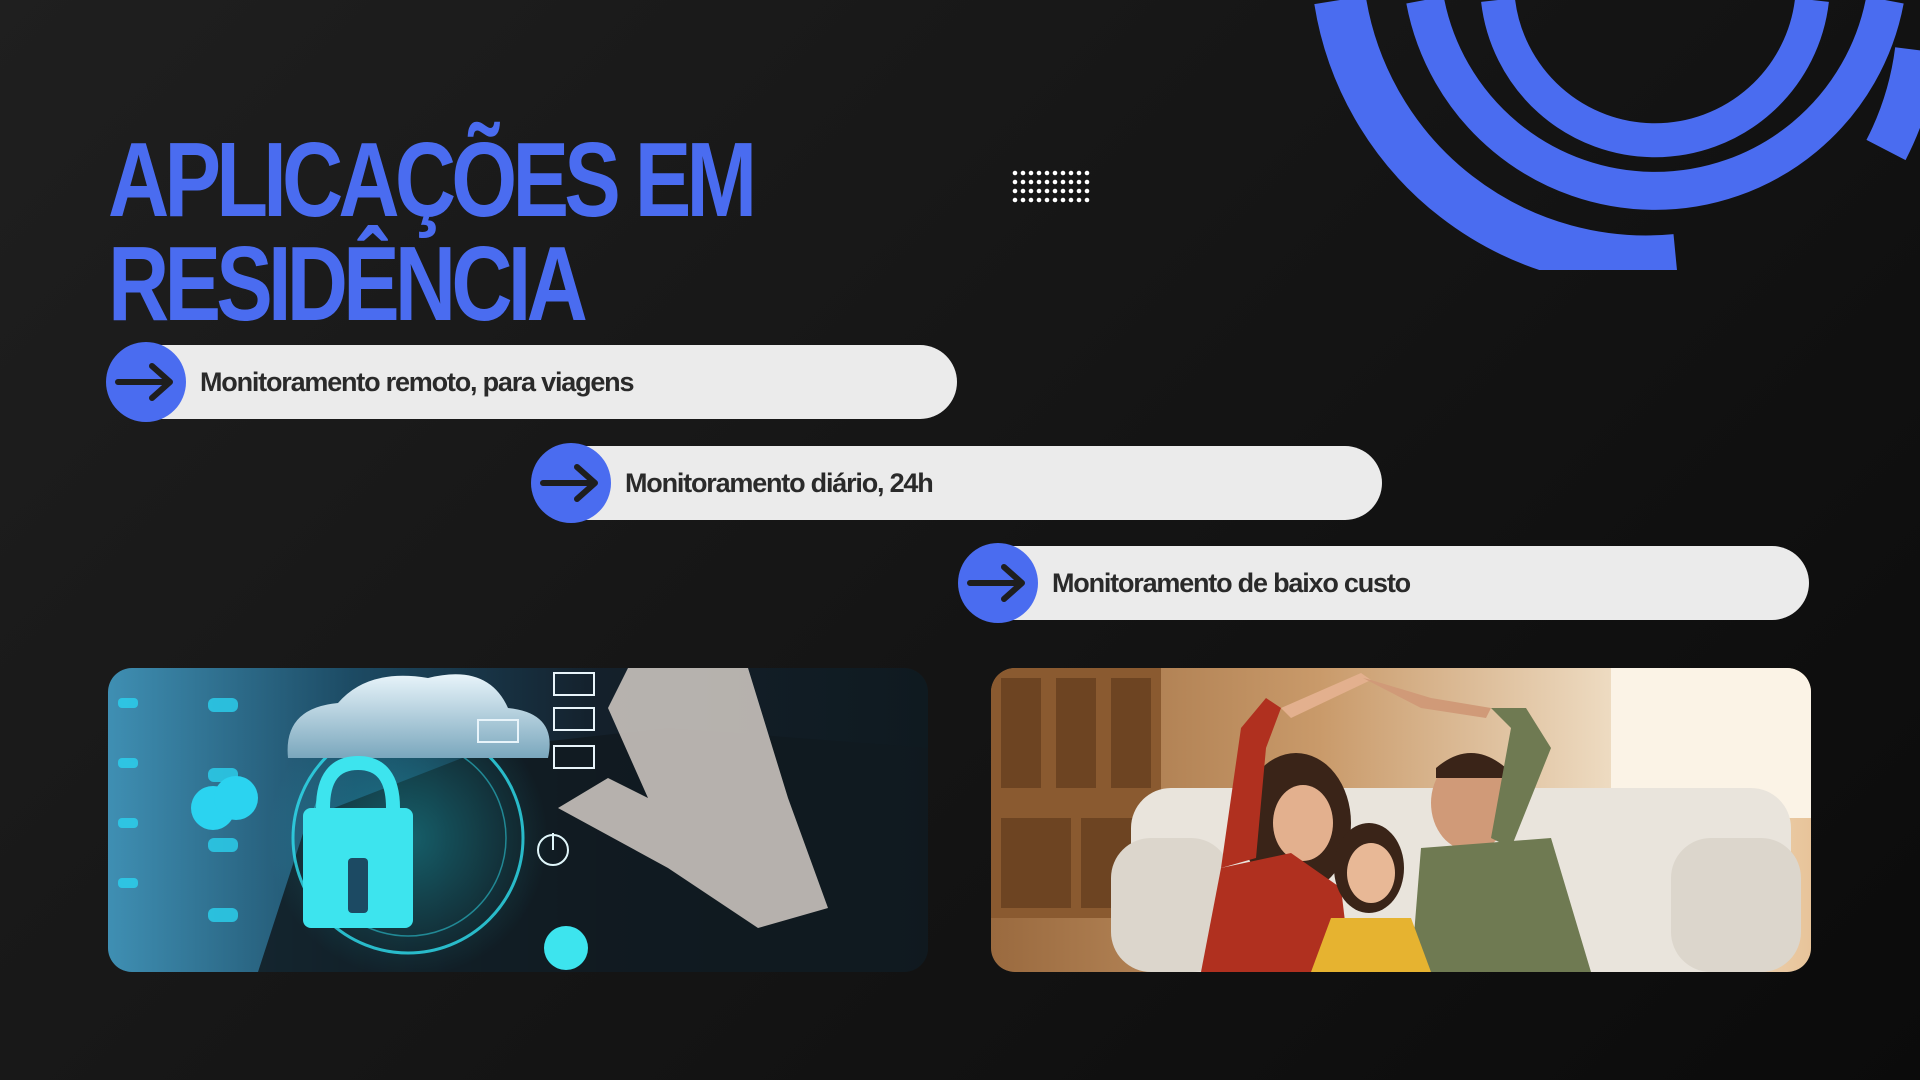 The width and height of the screenshot is (1920, 1080). Describe the element at coordinates (432, 180) in the screenshot. I see `title-line-1: APLICAÇÕES EM` at that location.